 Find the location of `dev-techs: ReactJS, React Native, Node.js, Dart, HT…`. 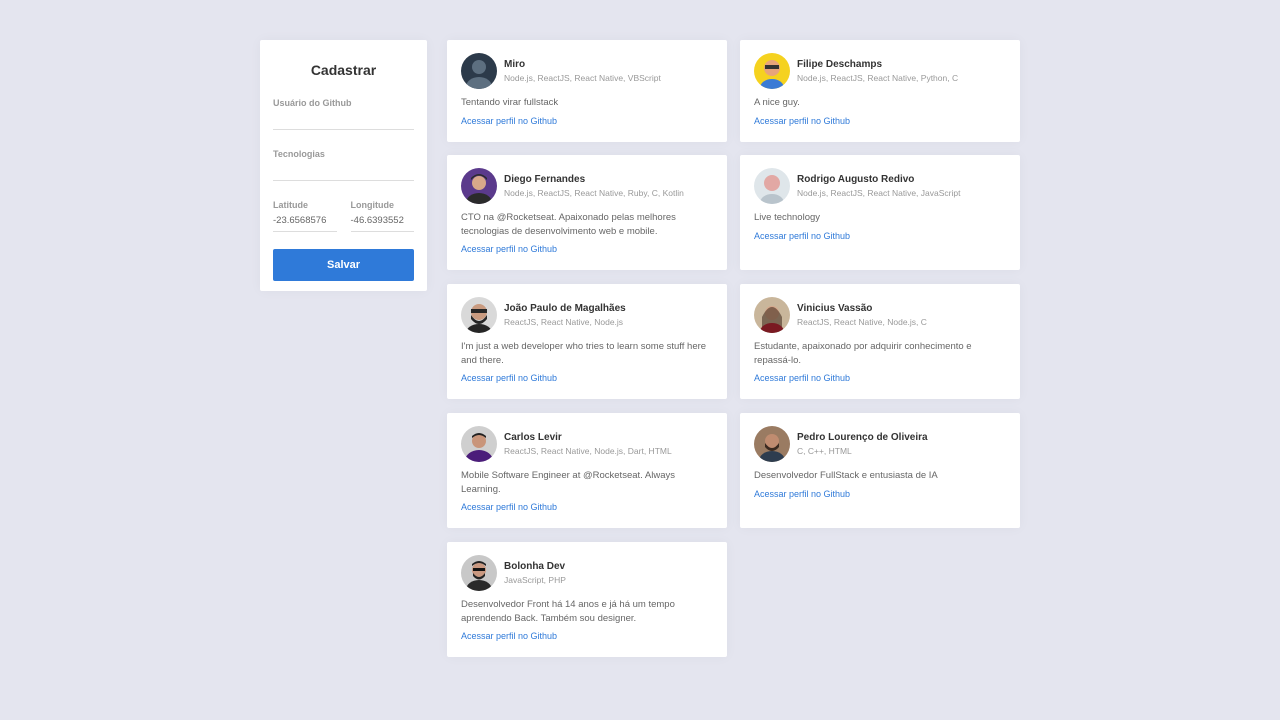

dev-techs: ReactJS, React Native, Node.js, Dart, HT… is located at coordinates (588, 451).